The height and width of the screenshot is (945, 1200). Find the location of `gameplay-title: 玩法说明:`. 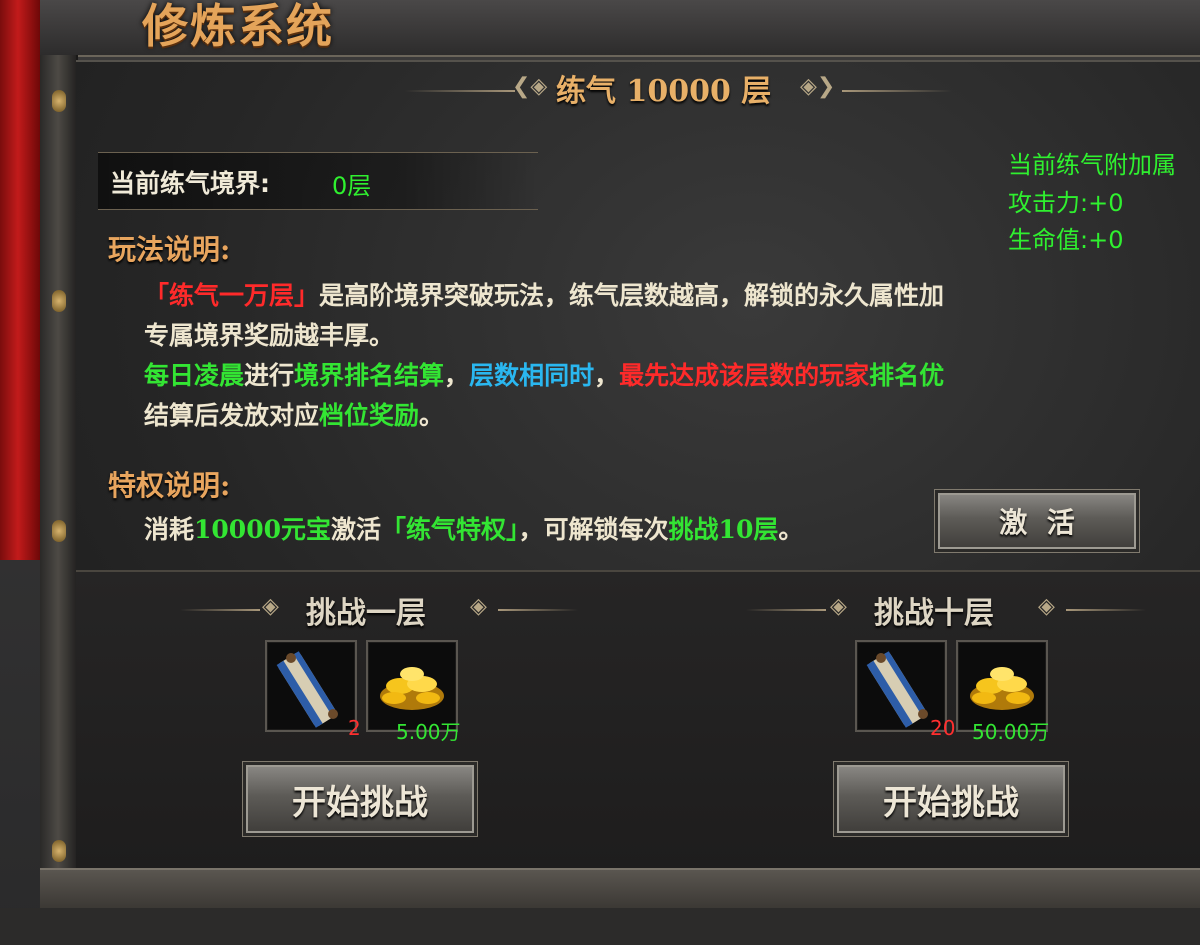

gameplay-title: 玩法说明: is located at coordinates (169, 249).